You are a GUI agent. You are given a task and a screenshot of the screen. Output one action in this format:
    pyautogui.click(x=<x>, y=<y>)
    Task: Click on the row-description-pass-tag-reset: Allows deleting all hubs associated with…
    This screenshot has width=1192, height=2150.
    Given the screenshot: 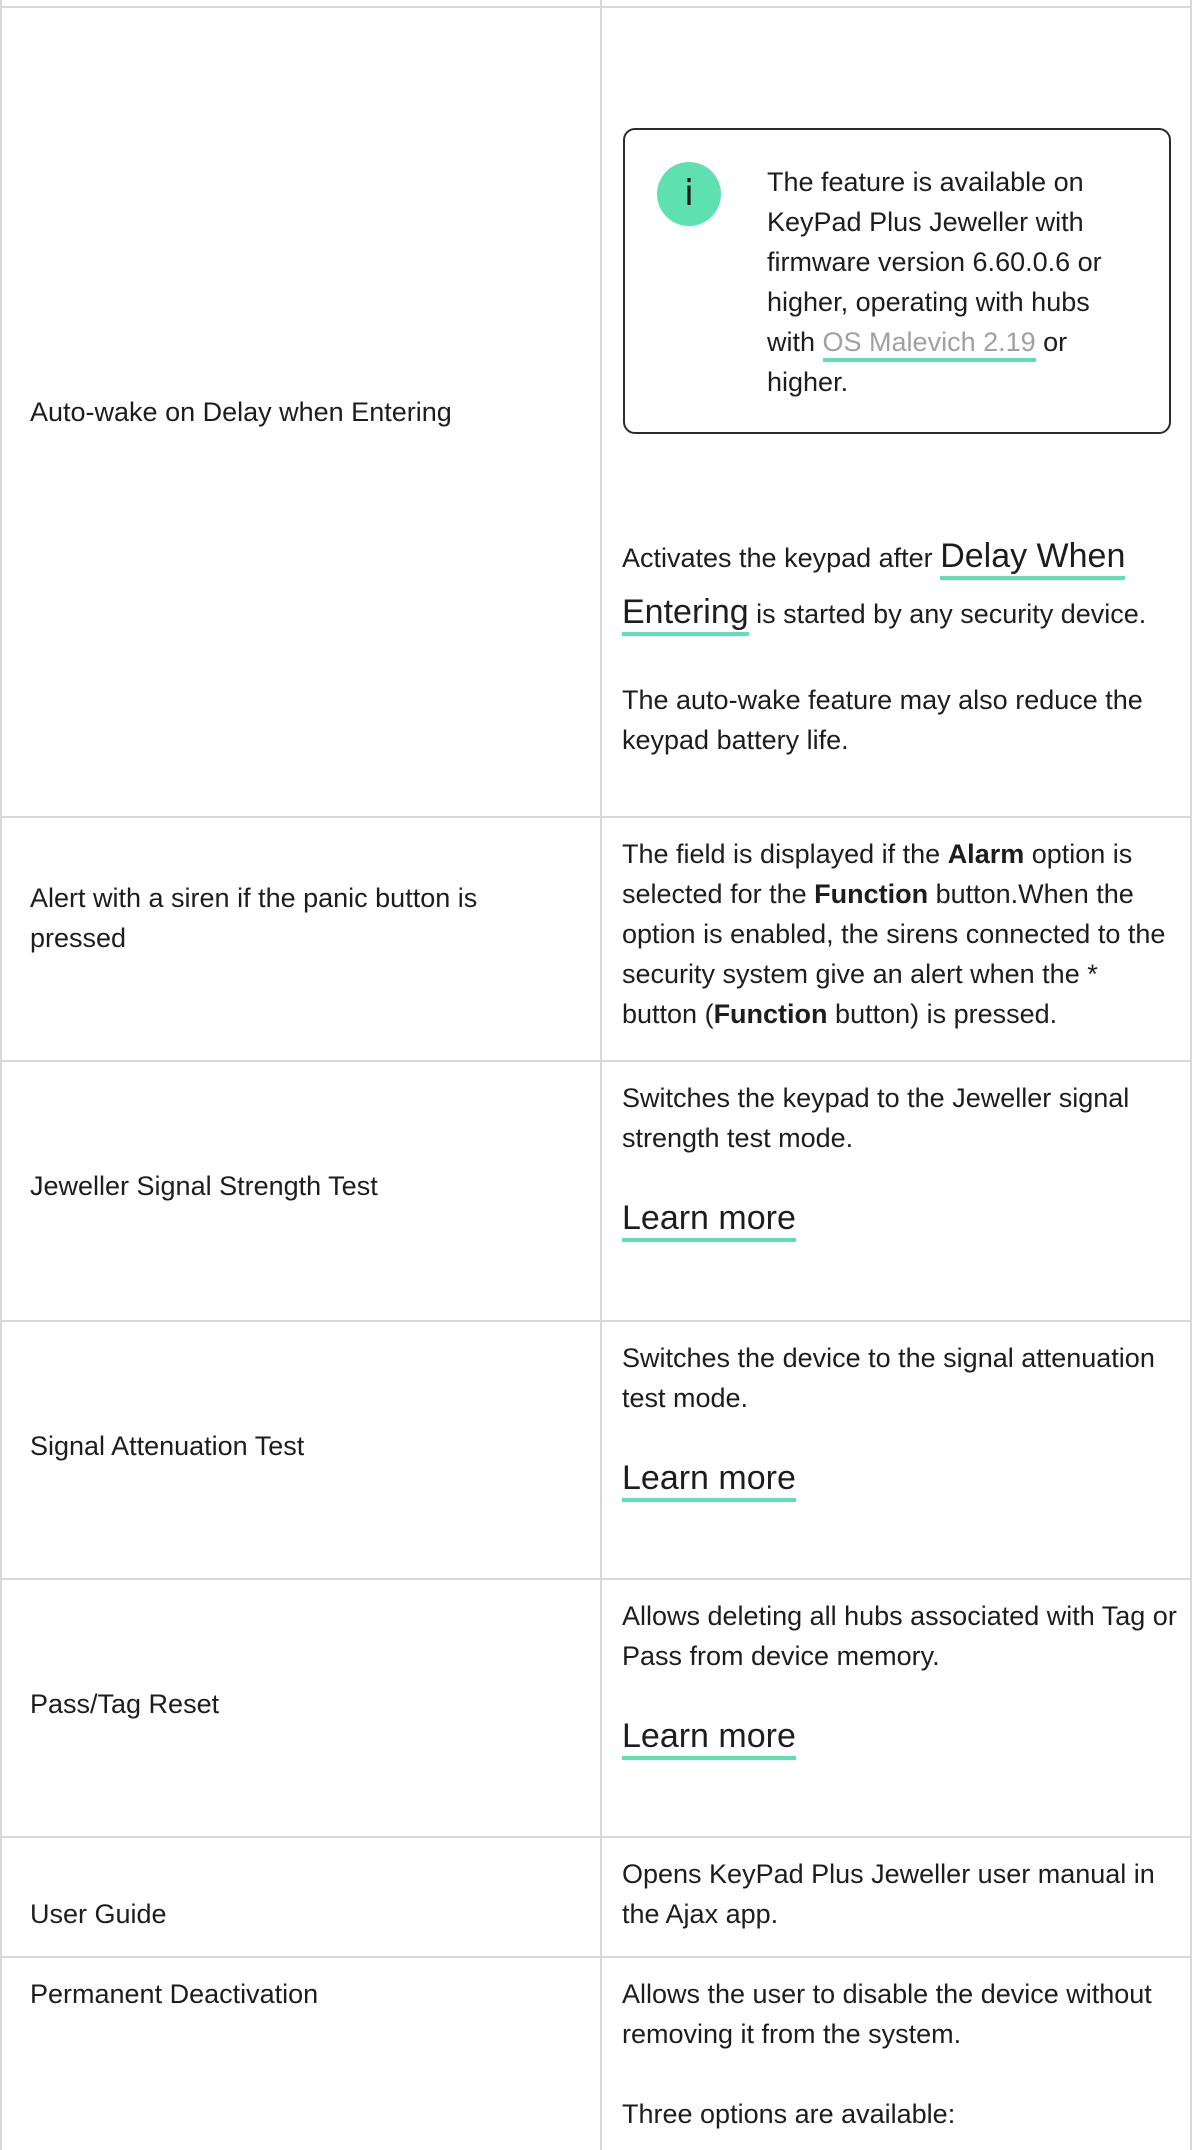 What is the action you would take?
    pyautogui.click(x=899, y=1680)
    